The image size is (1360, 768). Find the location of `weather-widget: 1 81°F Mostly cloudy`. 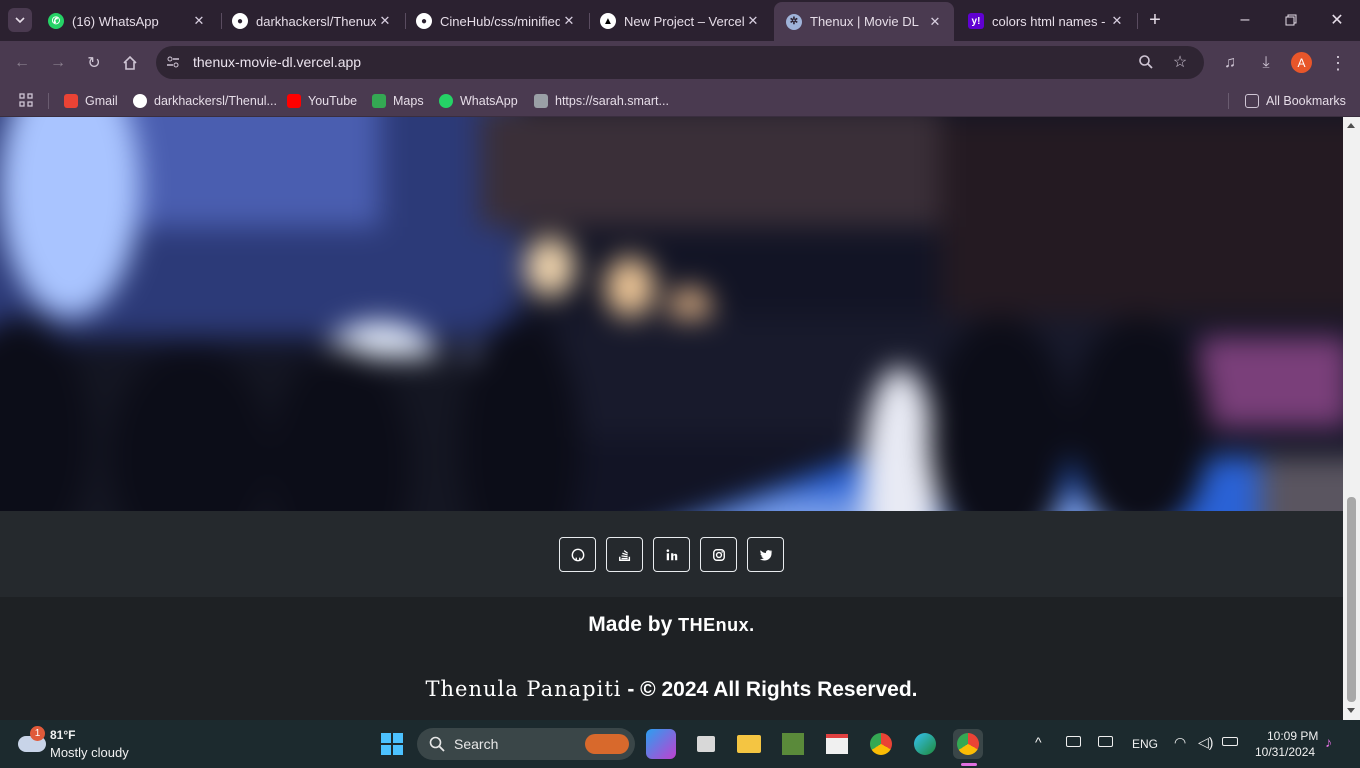

weather-widget: 1 81°F Mostly cloudy is located at coordinates (79, 744).